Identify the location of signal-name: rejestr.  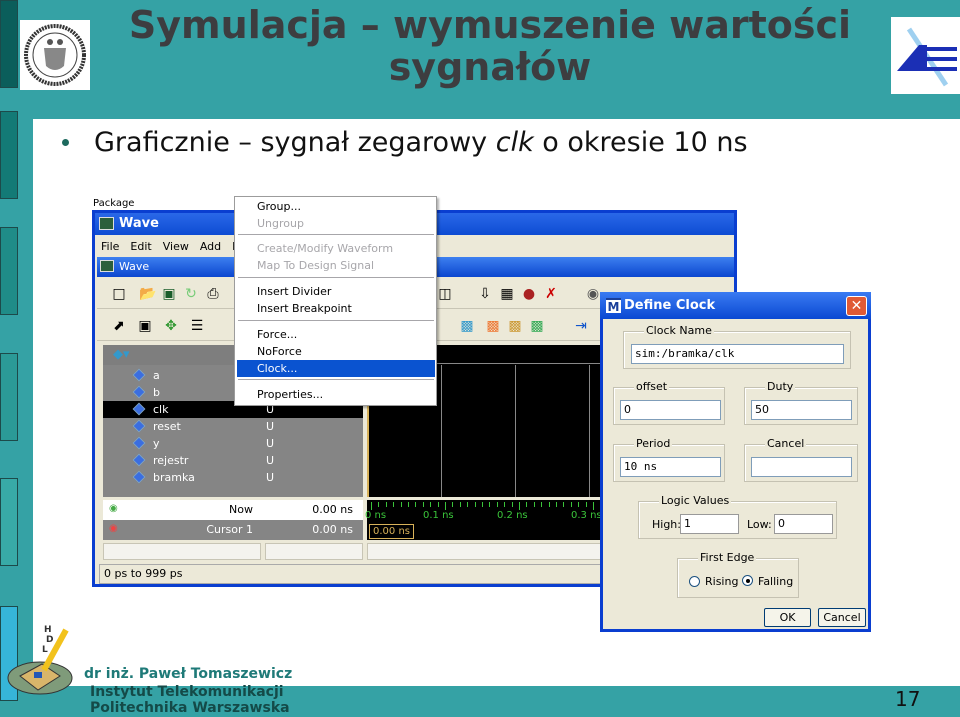
(171, 460).